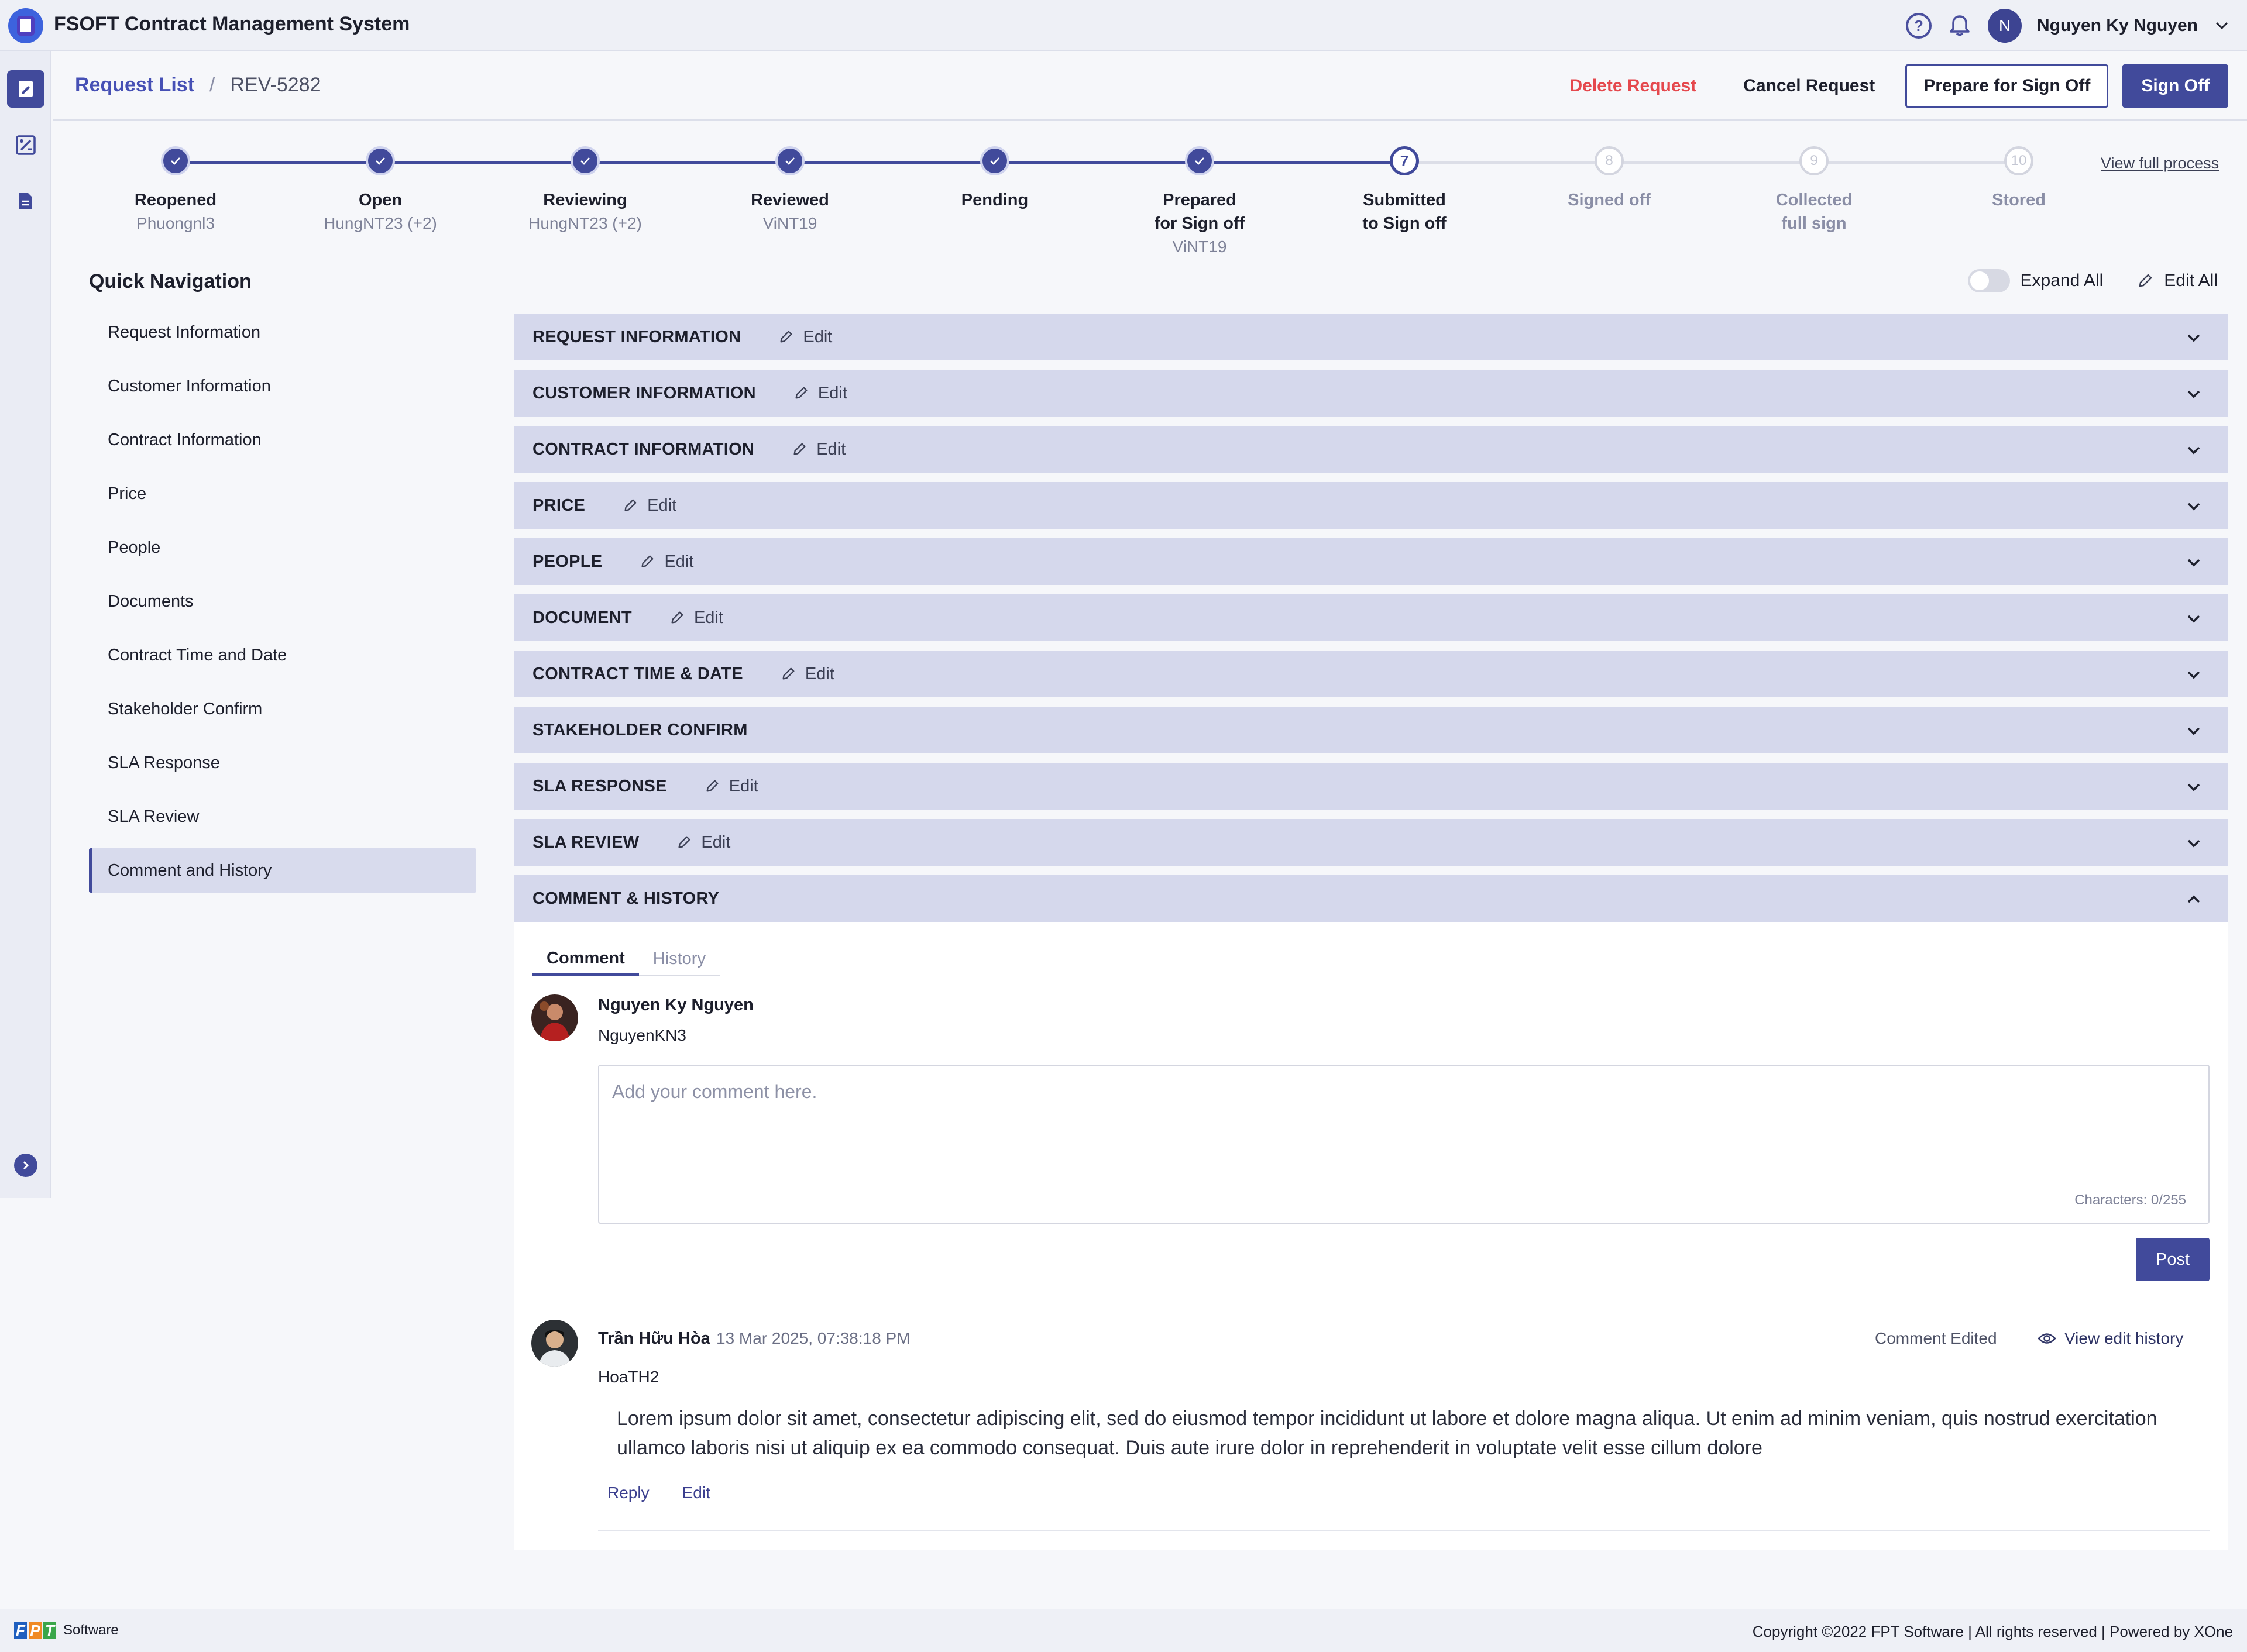 The height and width of the screenshot is (1652, 2247). Describe the element at coordinates (555, 1343) in the screenshot. I see `commenter-avatar` at that location.